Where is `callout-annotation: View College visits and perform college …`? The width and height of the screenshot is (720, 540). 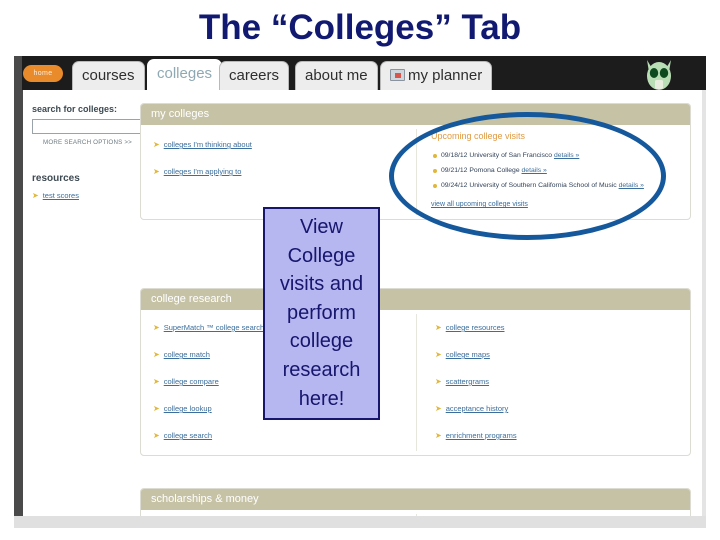
callout-annotation: View College visits and perform college … is located at coordinates (321, 313).